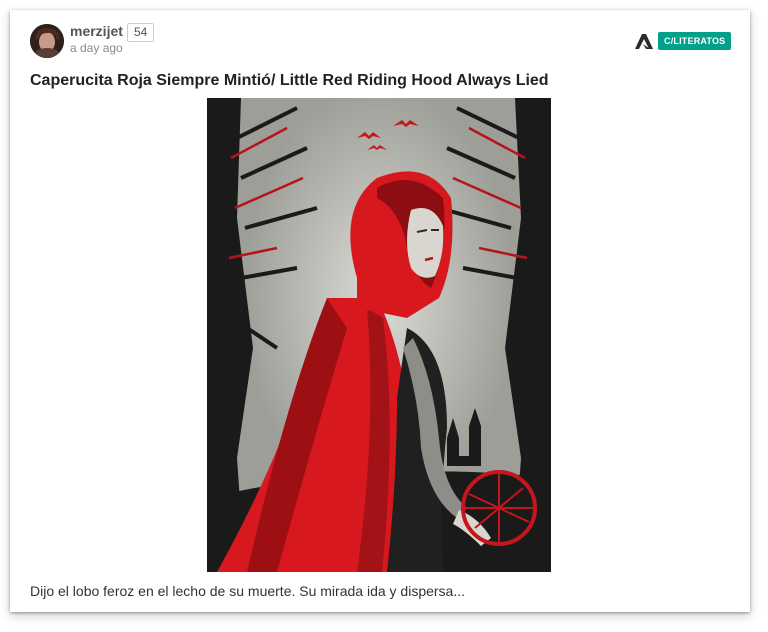 Image resolution: width=768 pixels, height=632 pixels. I want to click on community-tag: C/LITERATOS, so click(695, 41).